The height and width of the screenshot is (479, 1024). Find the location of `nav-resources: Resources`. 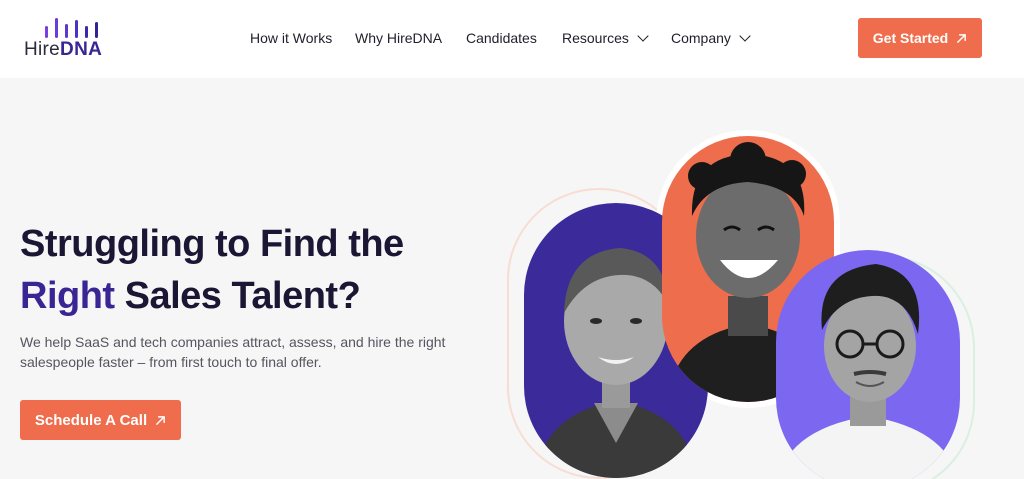

nav-resources: Resources is located at coordinates (605, 37).